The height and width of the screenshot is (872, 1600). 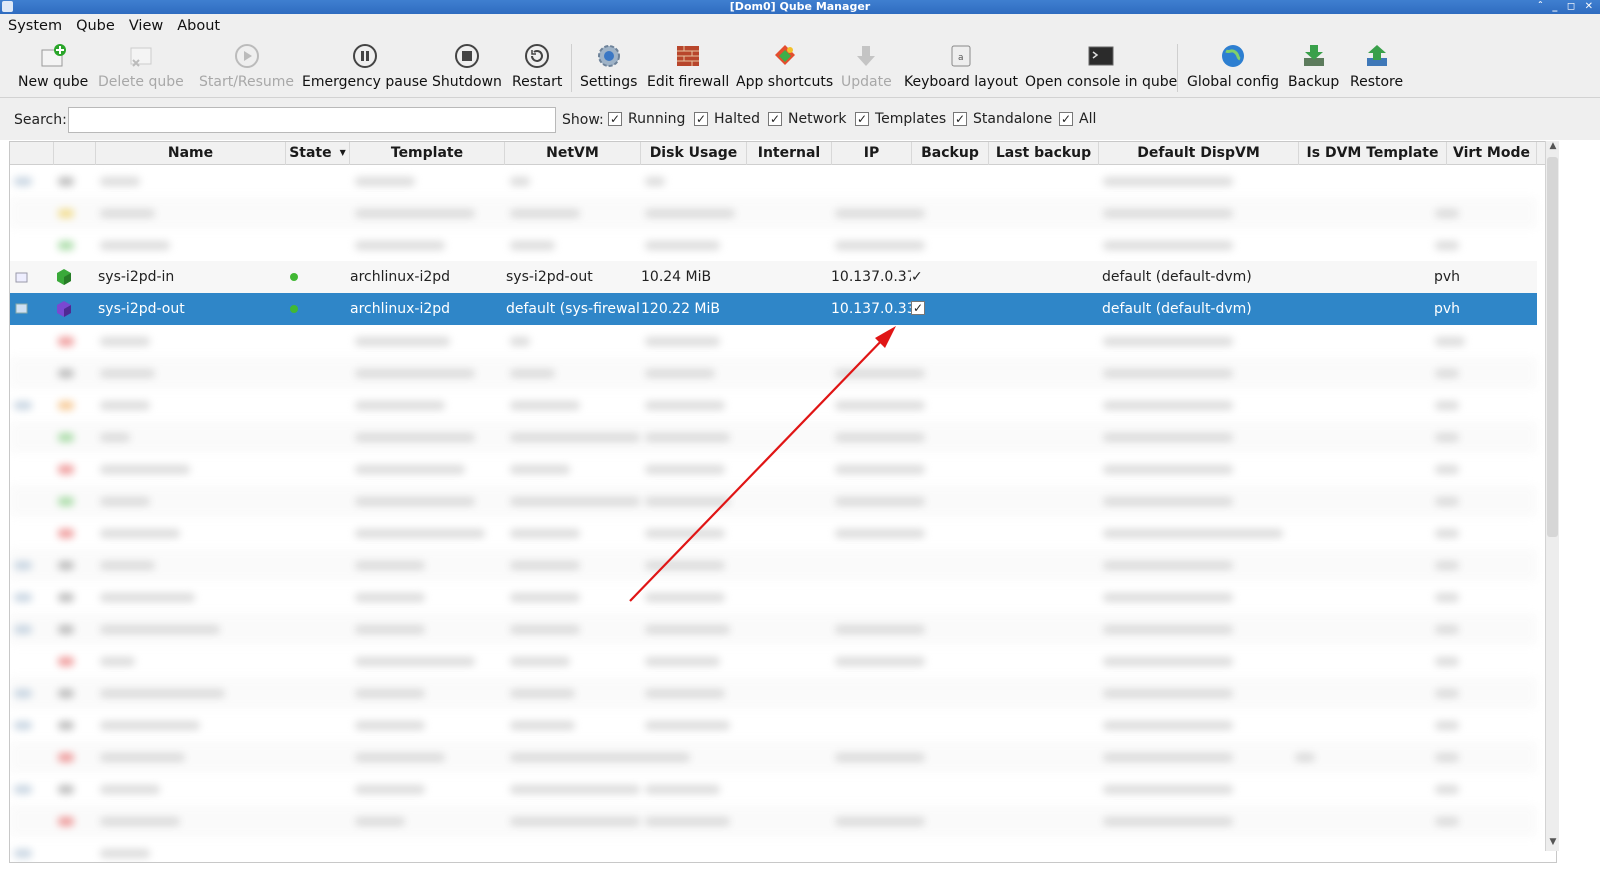 I want to click on new-qube-button: New qube, so click(x=53, y=69).